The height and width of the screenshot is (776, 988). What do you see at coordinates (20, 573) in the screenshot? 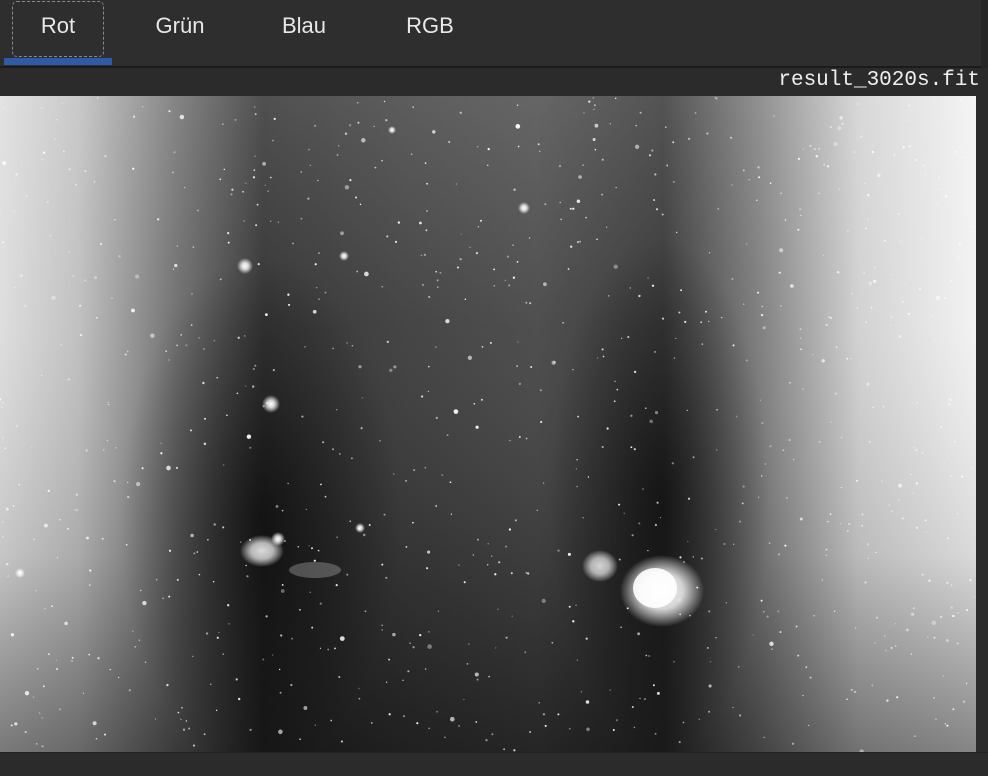
I see `bright-star` at bounding box center [20, 573].